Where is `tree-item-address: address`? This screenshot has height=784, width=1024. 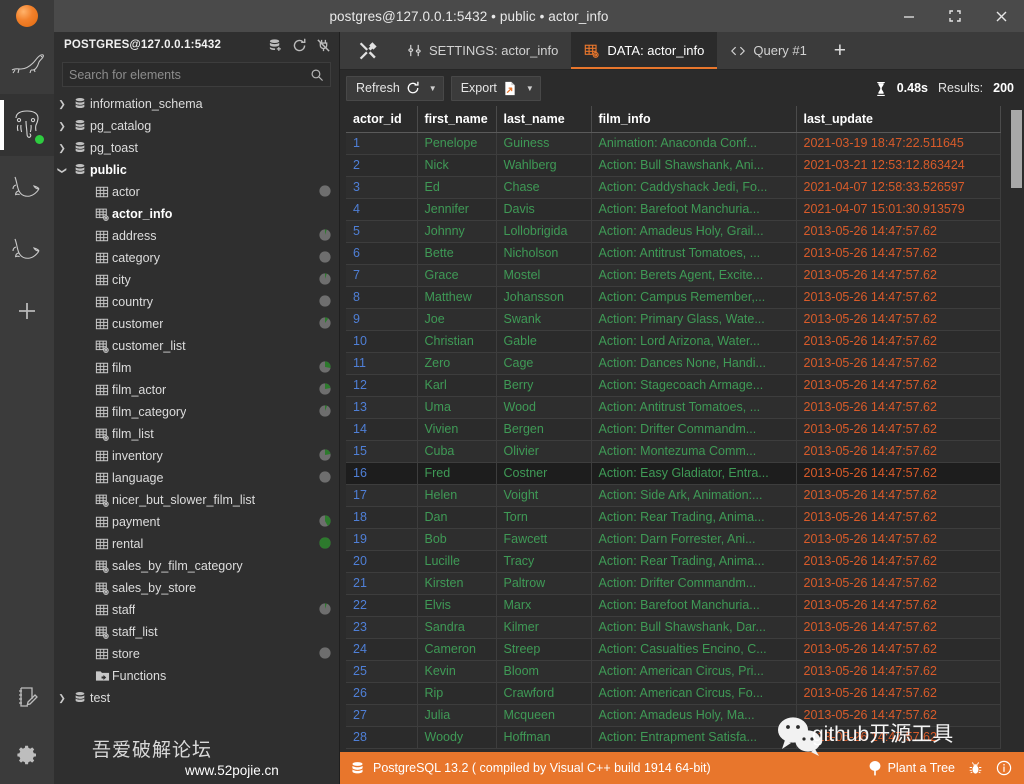
tree-item-address: address is located at coordinates (196, 236).